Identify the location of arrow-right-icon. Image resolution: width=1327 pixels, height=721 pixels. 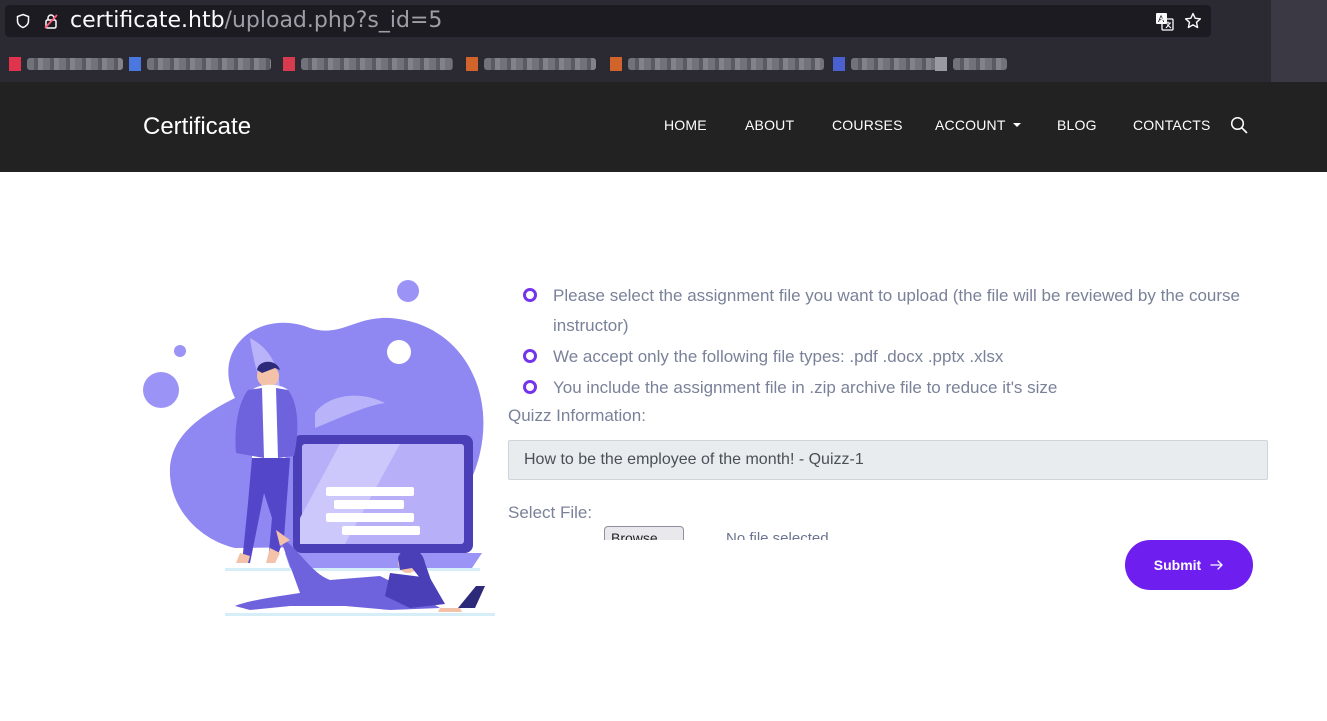
(1216, 565).